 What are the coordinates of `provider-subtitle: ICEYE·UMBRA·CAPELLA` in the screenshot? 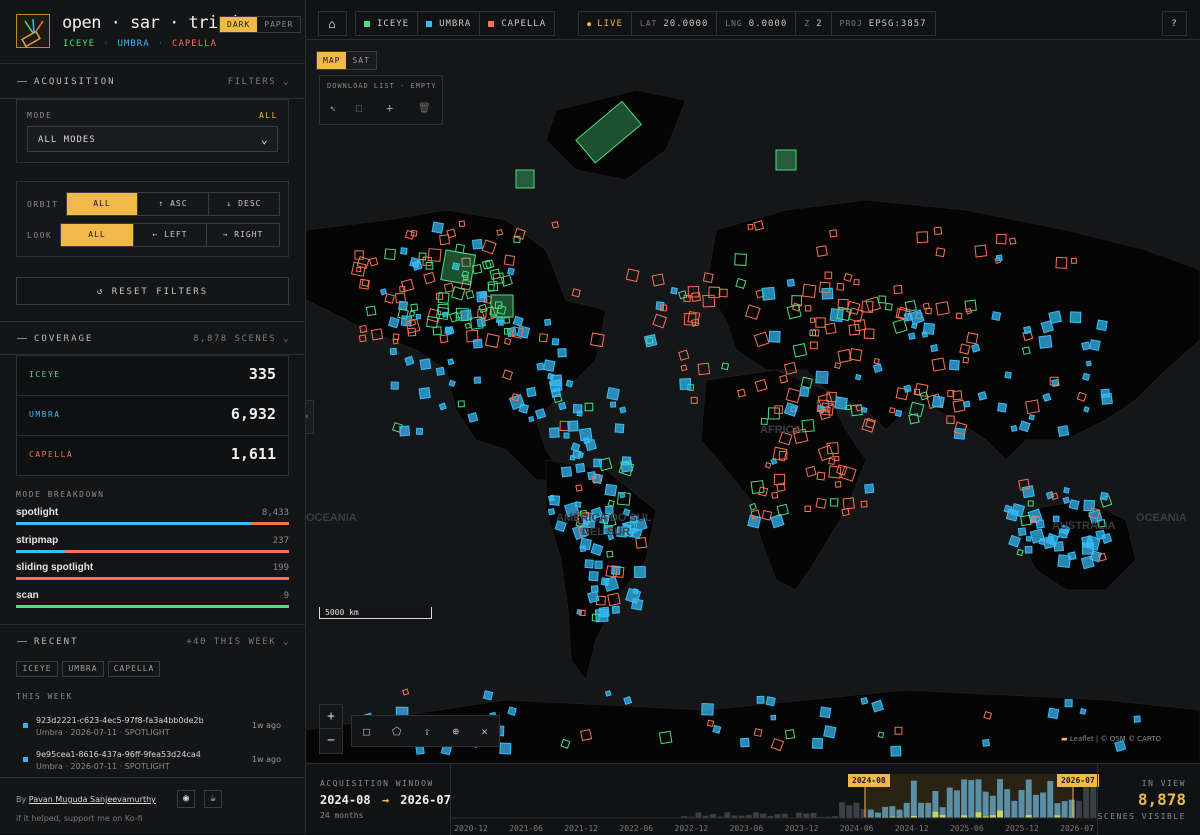 It's located at (144, 44).